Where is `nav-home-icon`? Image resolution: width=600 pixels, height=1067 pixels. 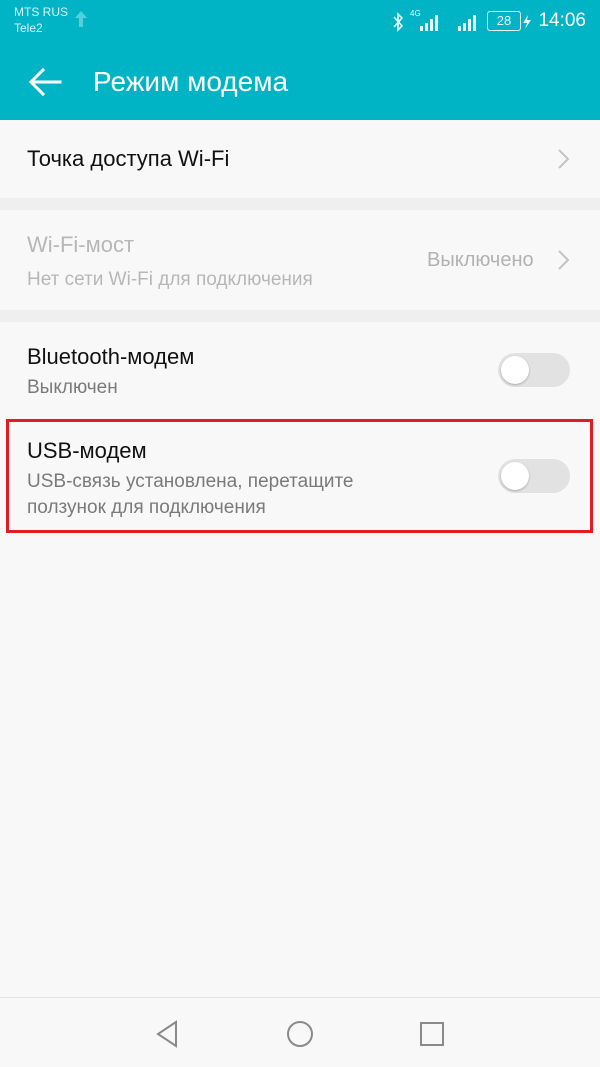 nav-home-icon is located at coordinates (300, 1034).